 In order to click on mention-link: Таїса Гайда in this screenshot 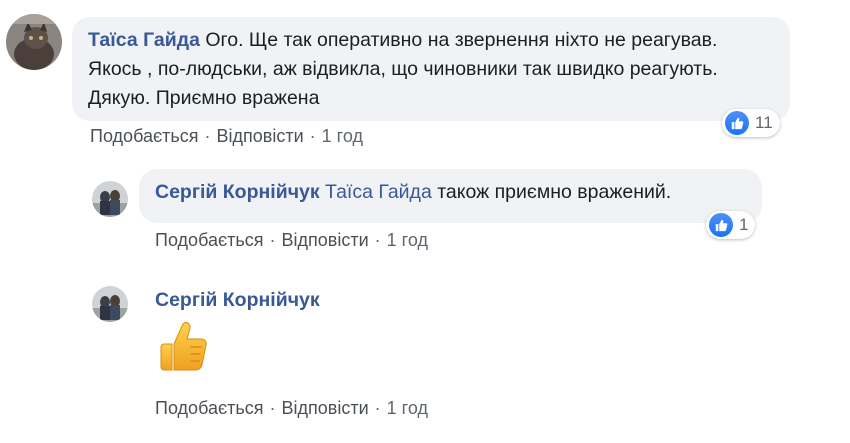, I will do `click(378, 192)`.